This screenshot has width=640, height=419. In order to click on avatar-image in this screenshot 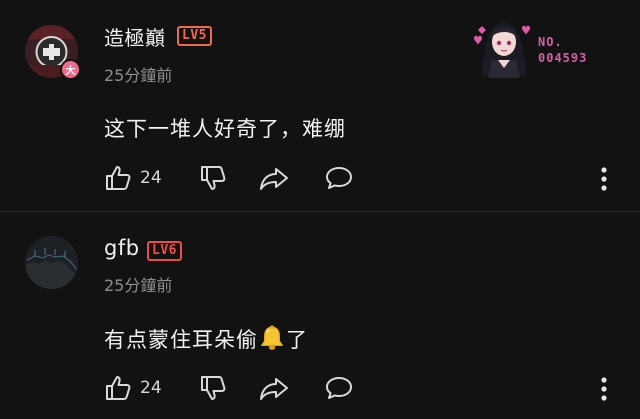, I will do `click(51, 262)`.